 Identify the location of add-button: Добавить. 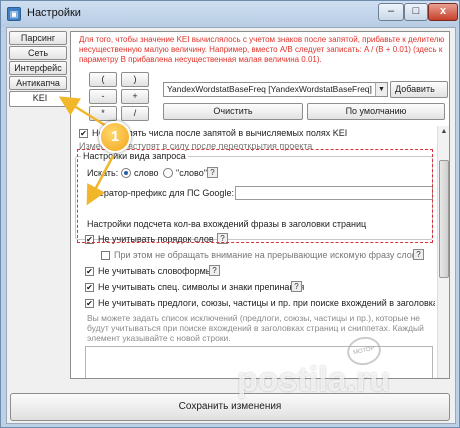
(419, 89).